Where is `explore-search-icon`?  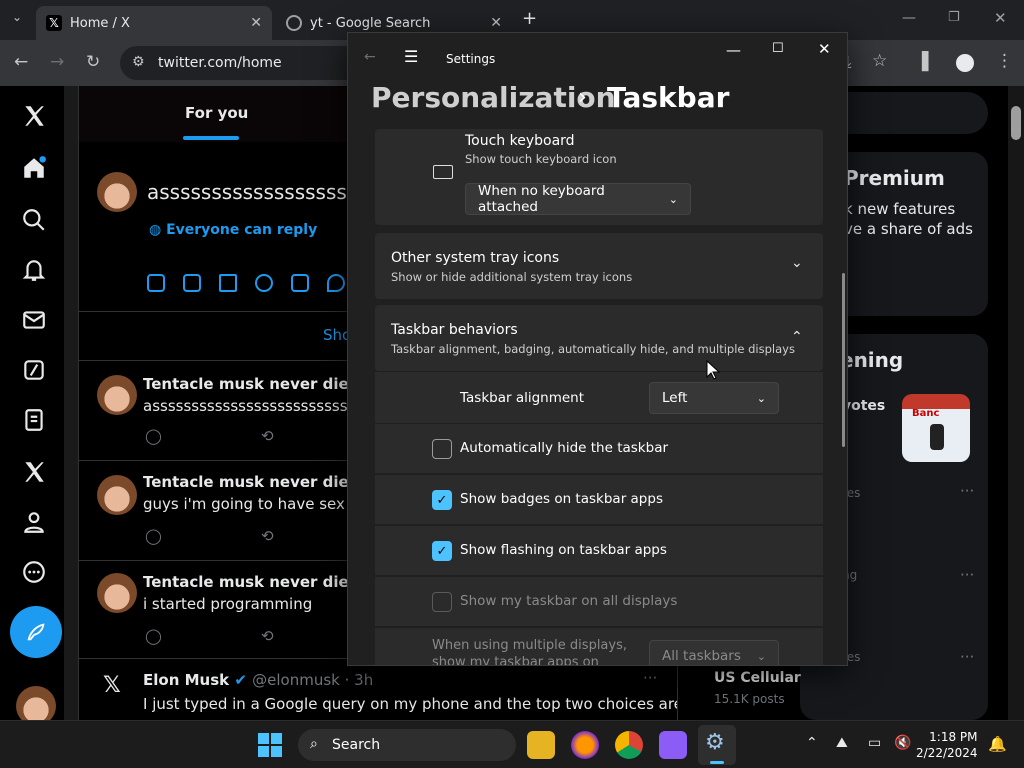
explore-search-icon is located at coordinates (34, 220).